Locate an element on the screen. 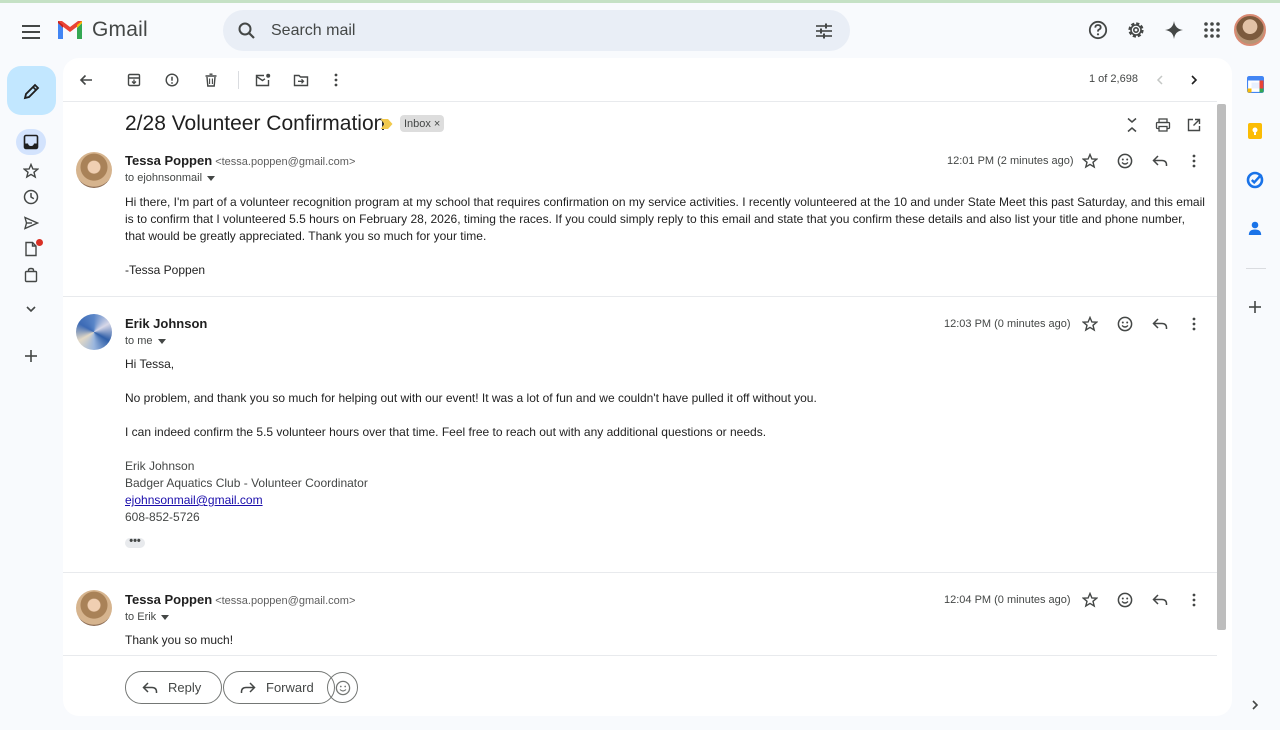 This screenshot has height=730, width=1280. signature-phone: 608-852-5726 is located at coordinates (162, 517).